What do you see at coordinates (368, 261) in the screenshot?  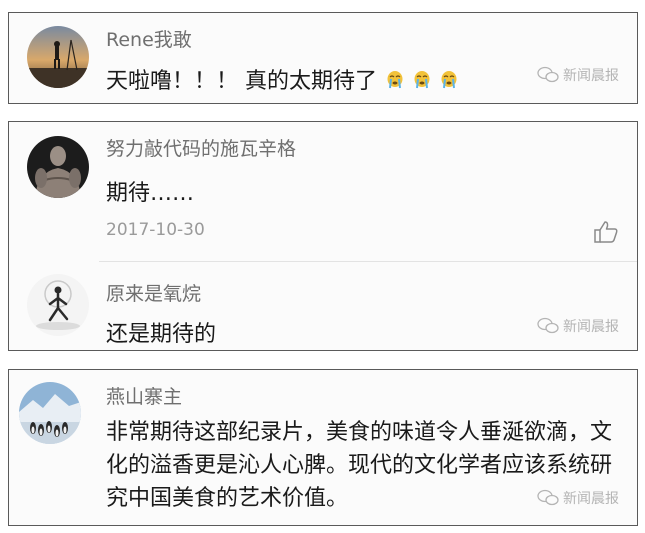 I see `divider` at bounding box center [368, 261].